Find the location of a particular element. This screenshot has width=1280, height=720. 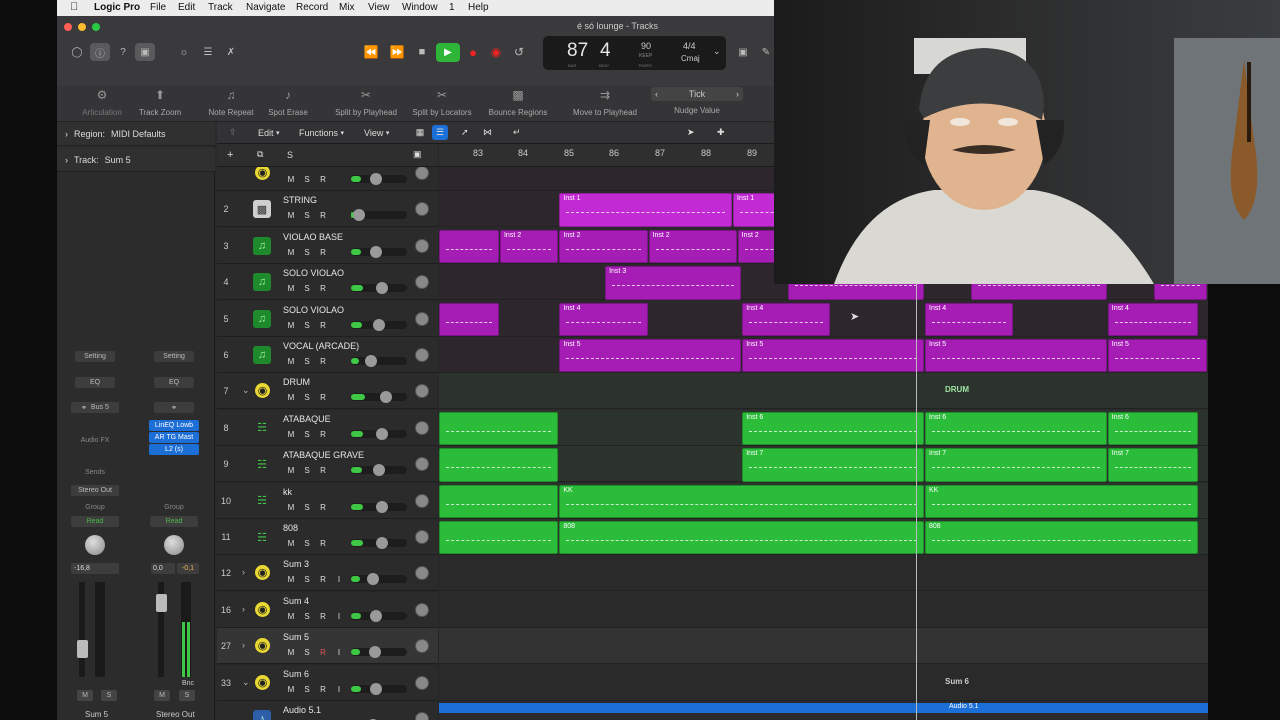

track-name: VIOLAO BASE is located at coordinates (313, 237).